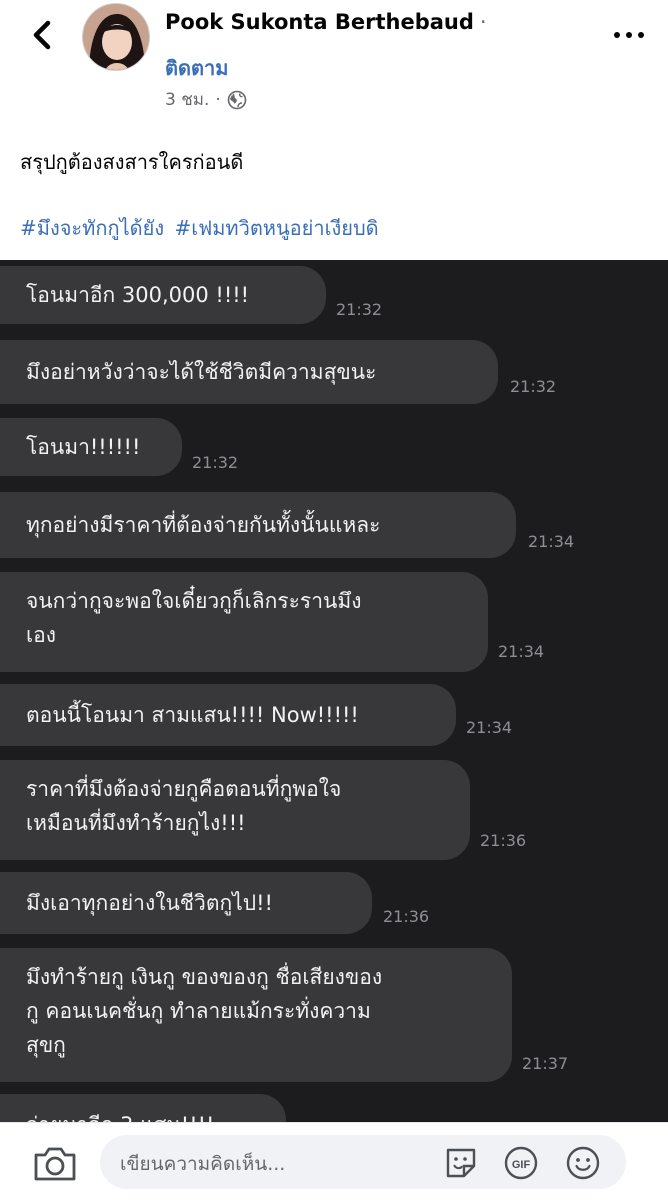  I want to click on chat-bubble: จ่ายมาอีก 3 แสน!!!!, so click(143, 1108).